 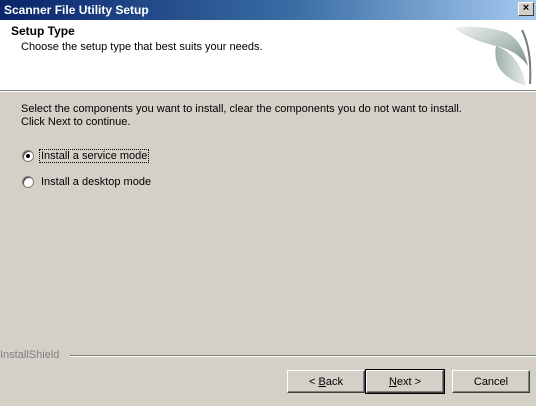 I want to click on close-icon: ×, so click(x=526, y=8).